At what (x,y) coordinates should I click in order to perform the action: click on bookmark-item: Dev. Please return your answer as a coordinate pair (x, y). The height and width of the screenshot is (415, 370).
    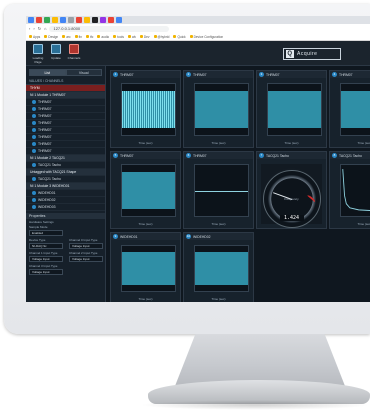
    Looking at the image, I should click on (144, 37).